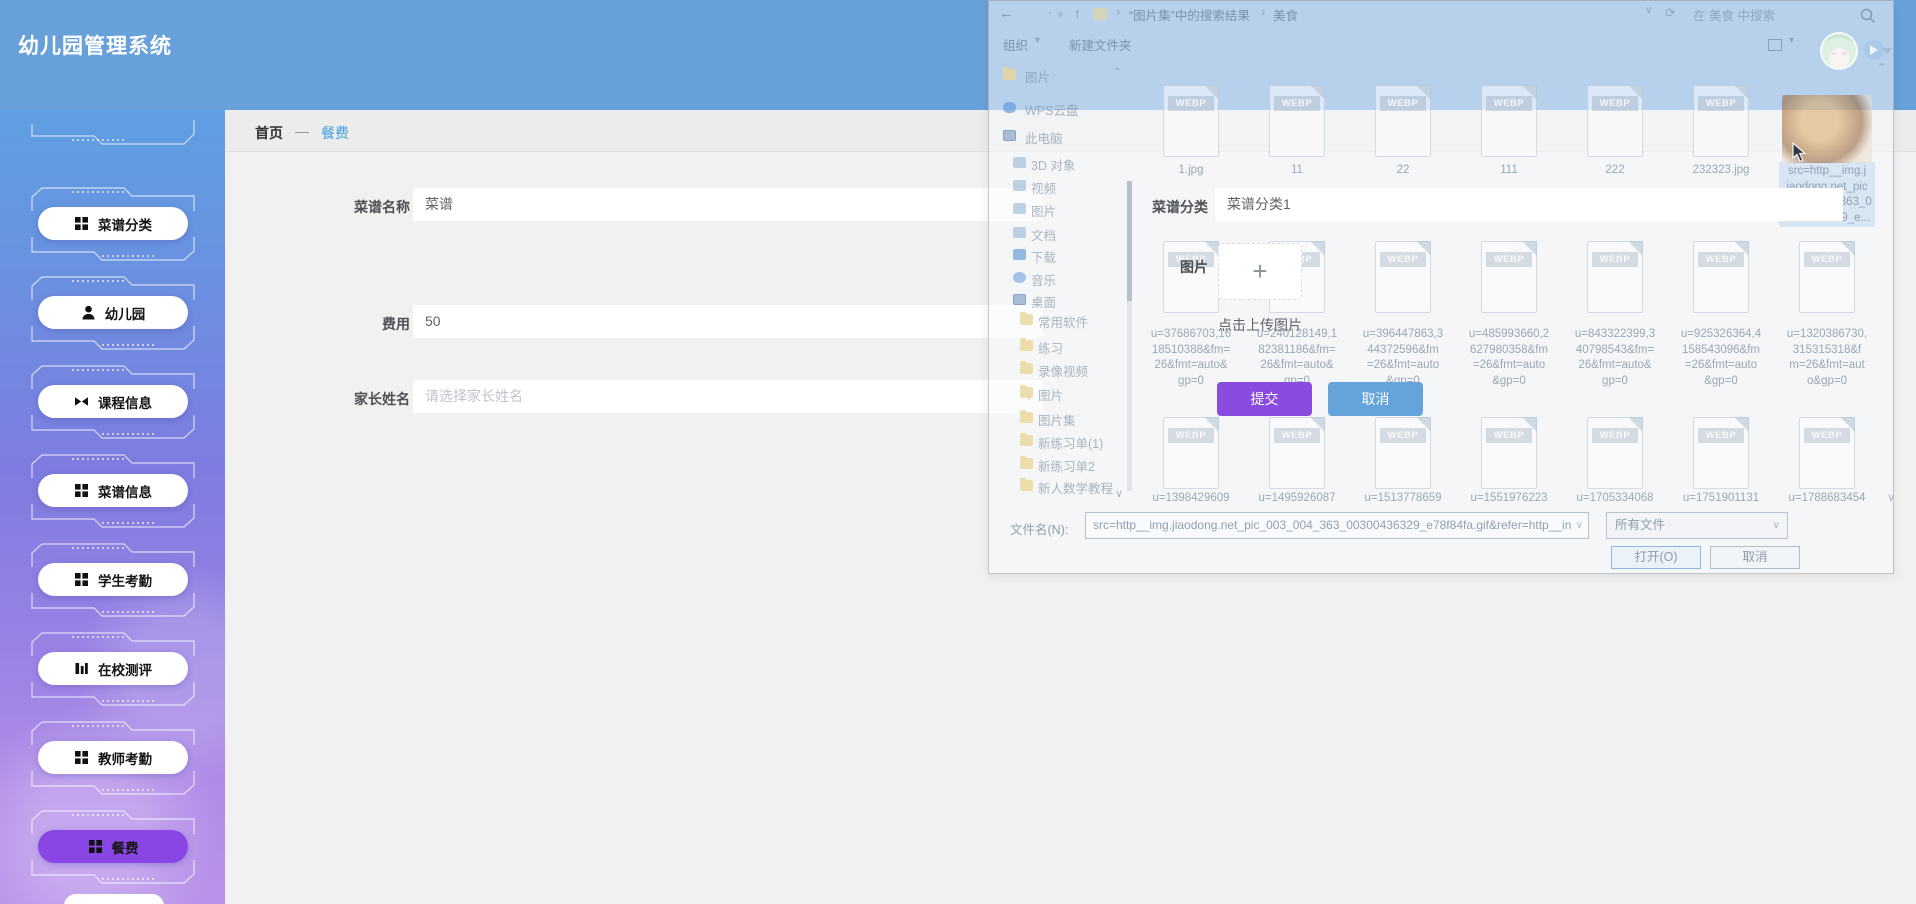  What do you see at coordinates (81, 490) in the screenshot?
I see `grid-icon` at bounding box center [81, 490].